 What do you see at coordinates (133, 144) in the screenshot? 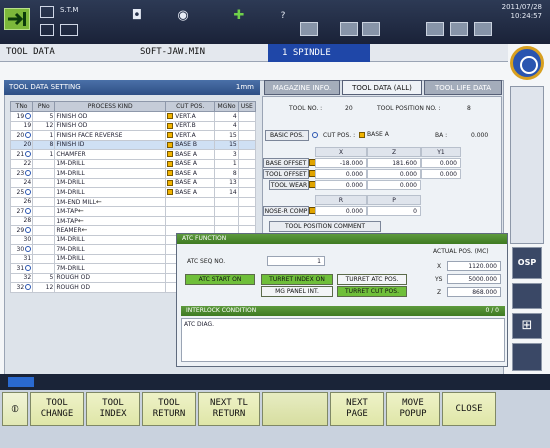
I see `table-row: 20 8 FINISH ID BASE B 15` at bounding box center [133, 144].